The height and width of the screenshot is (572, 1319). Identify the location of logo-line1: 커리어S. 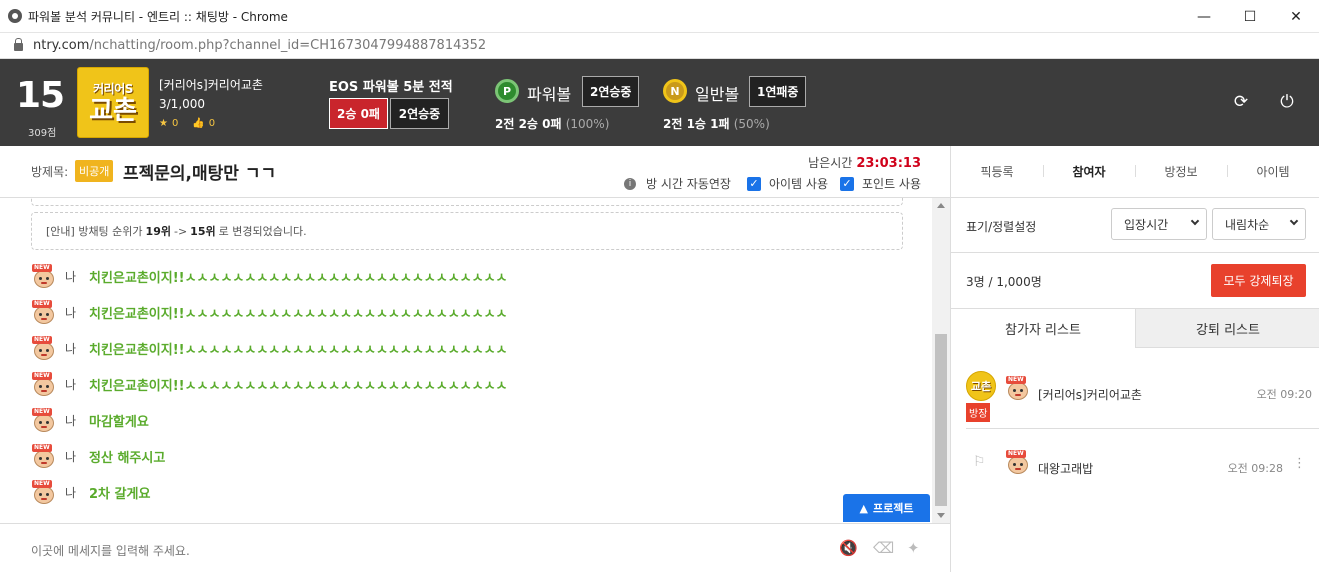
(113, 89).